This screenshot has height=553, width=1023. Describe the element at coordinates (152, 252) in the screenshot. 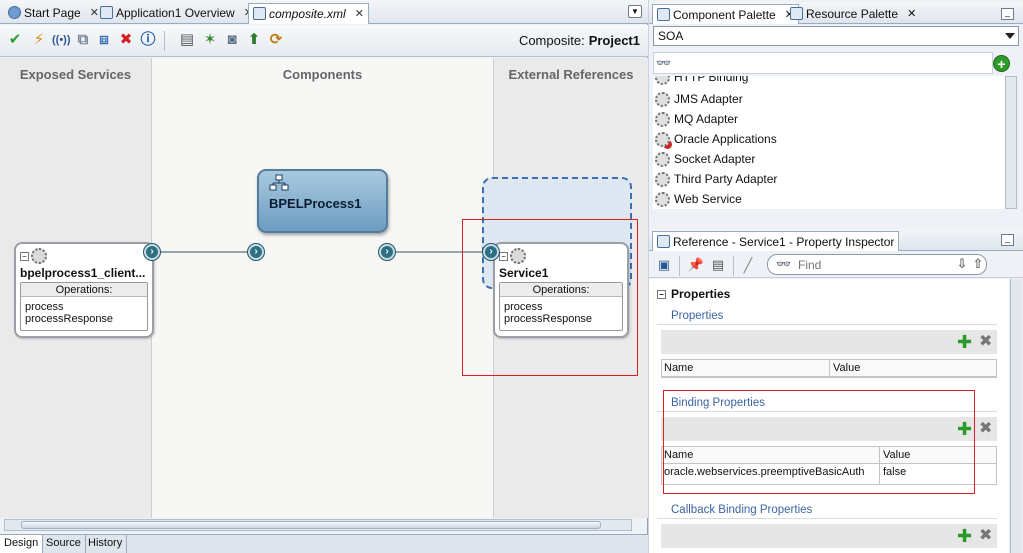

I see `service-port: ›` at that location.